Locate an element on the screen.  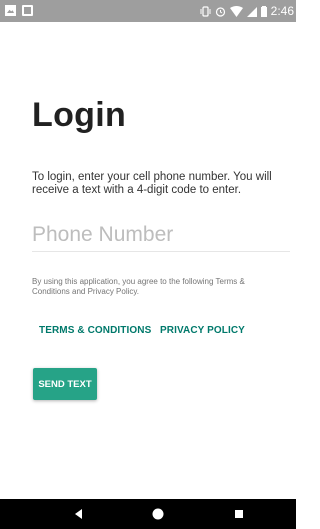
wifi-icon is located at coordinates (236, 11).